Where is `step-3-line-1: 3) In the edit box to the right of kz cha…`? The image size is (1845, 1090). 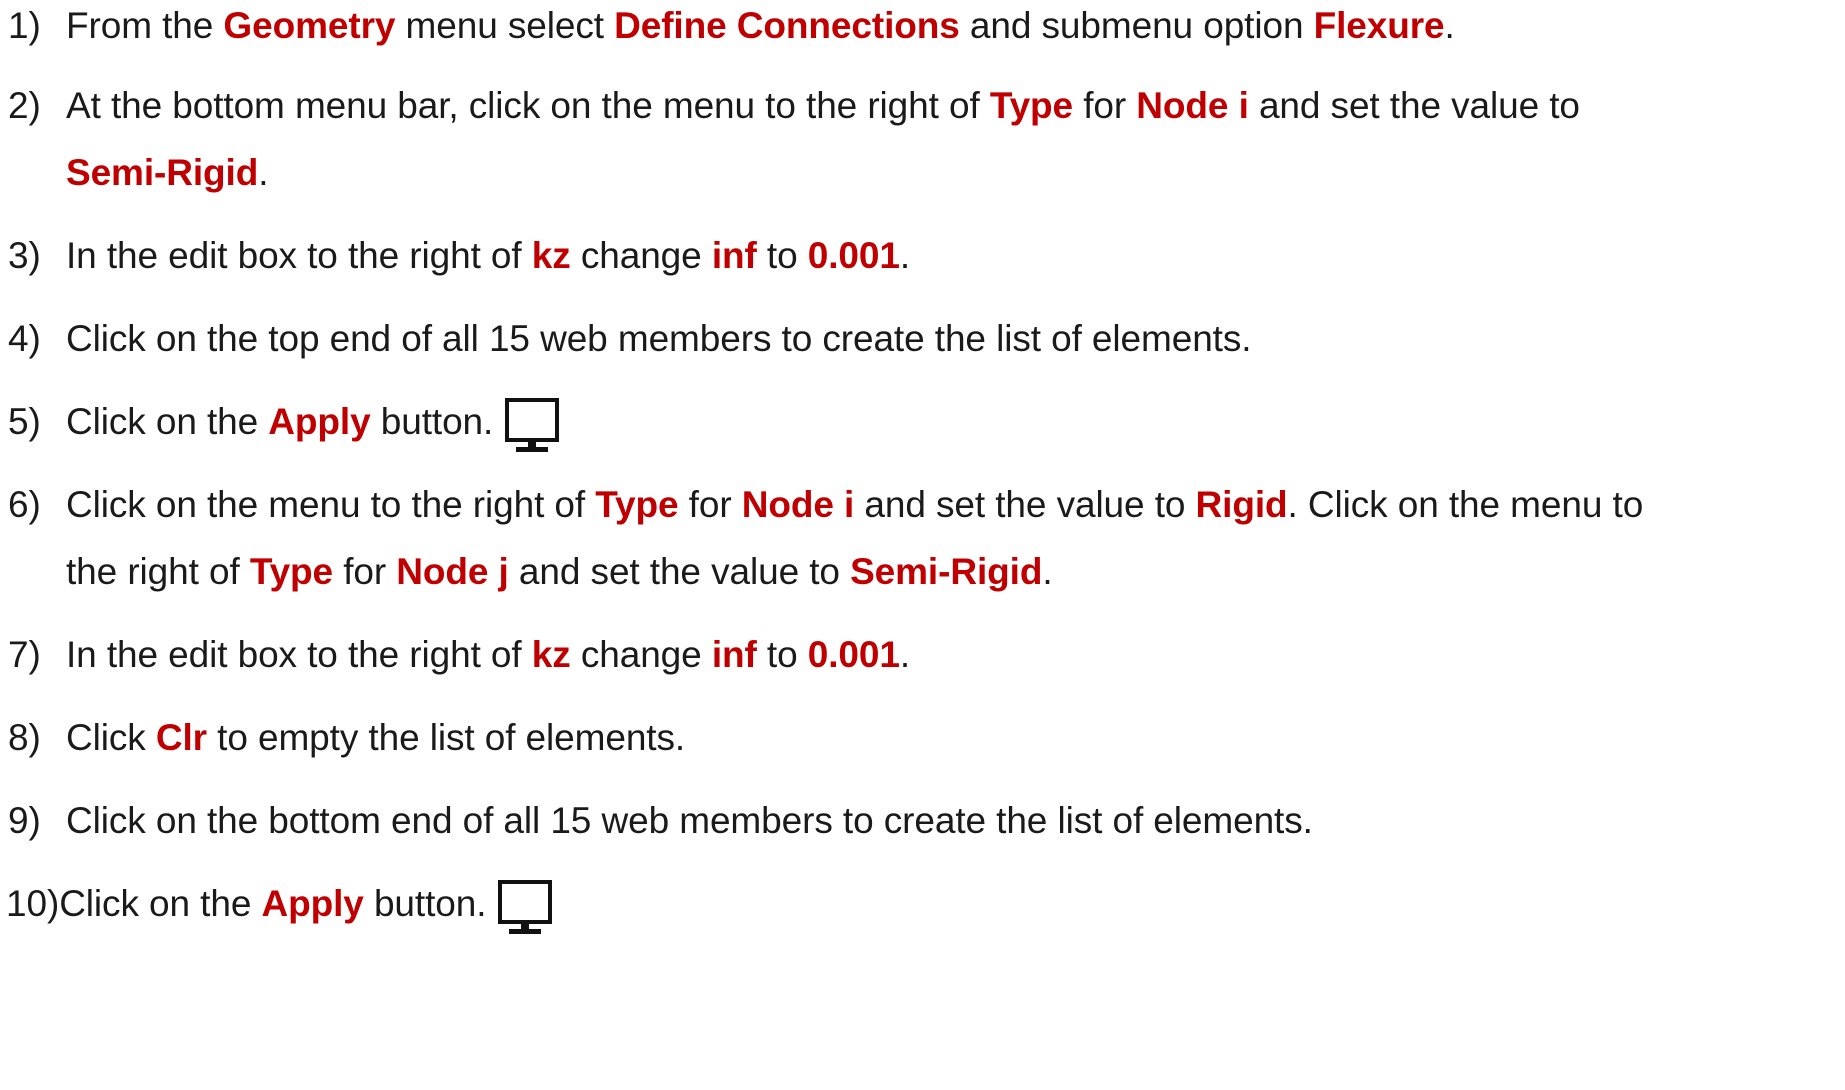 step-3-line-1: 3) In the edit box to the right of kz cha… is located at coordinates (459, 256).